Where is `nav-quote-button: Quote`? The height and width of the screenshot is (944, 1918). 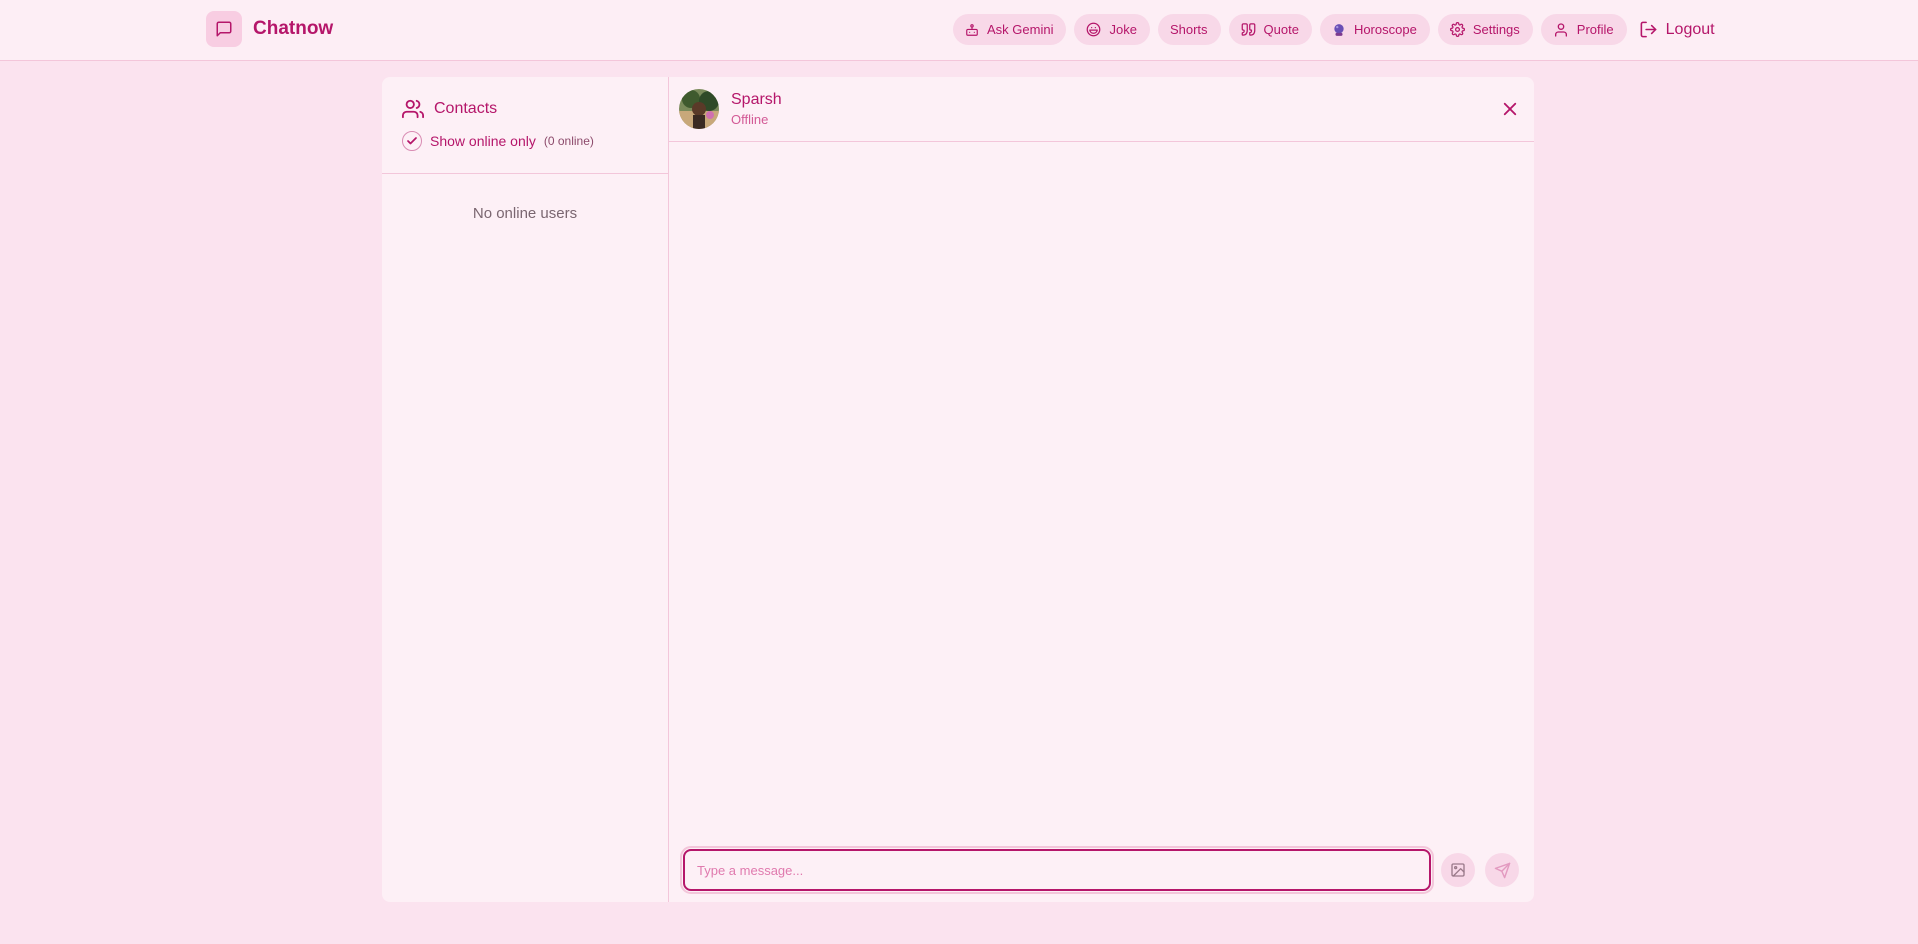 nav-quote-button: Quote is located at coordinates (1270, 29).